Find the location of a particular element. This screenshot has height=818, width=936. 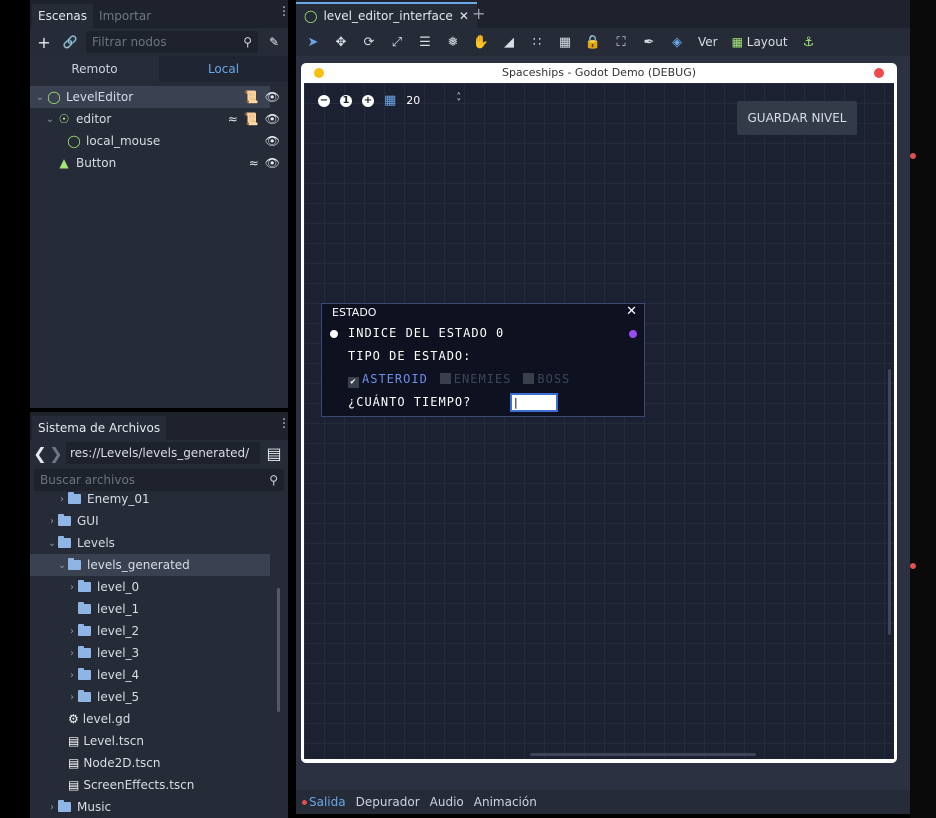

spinner-arrows-icon: ˄ ˅ is located at coordinates (458, 100).